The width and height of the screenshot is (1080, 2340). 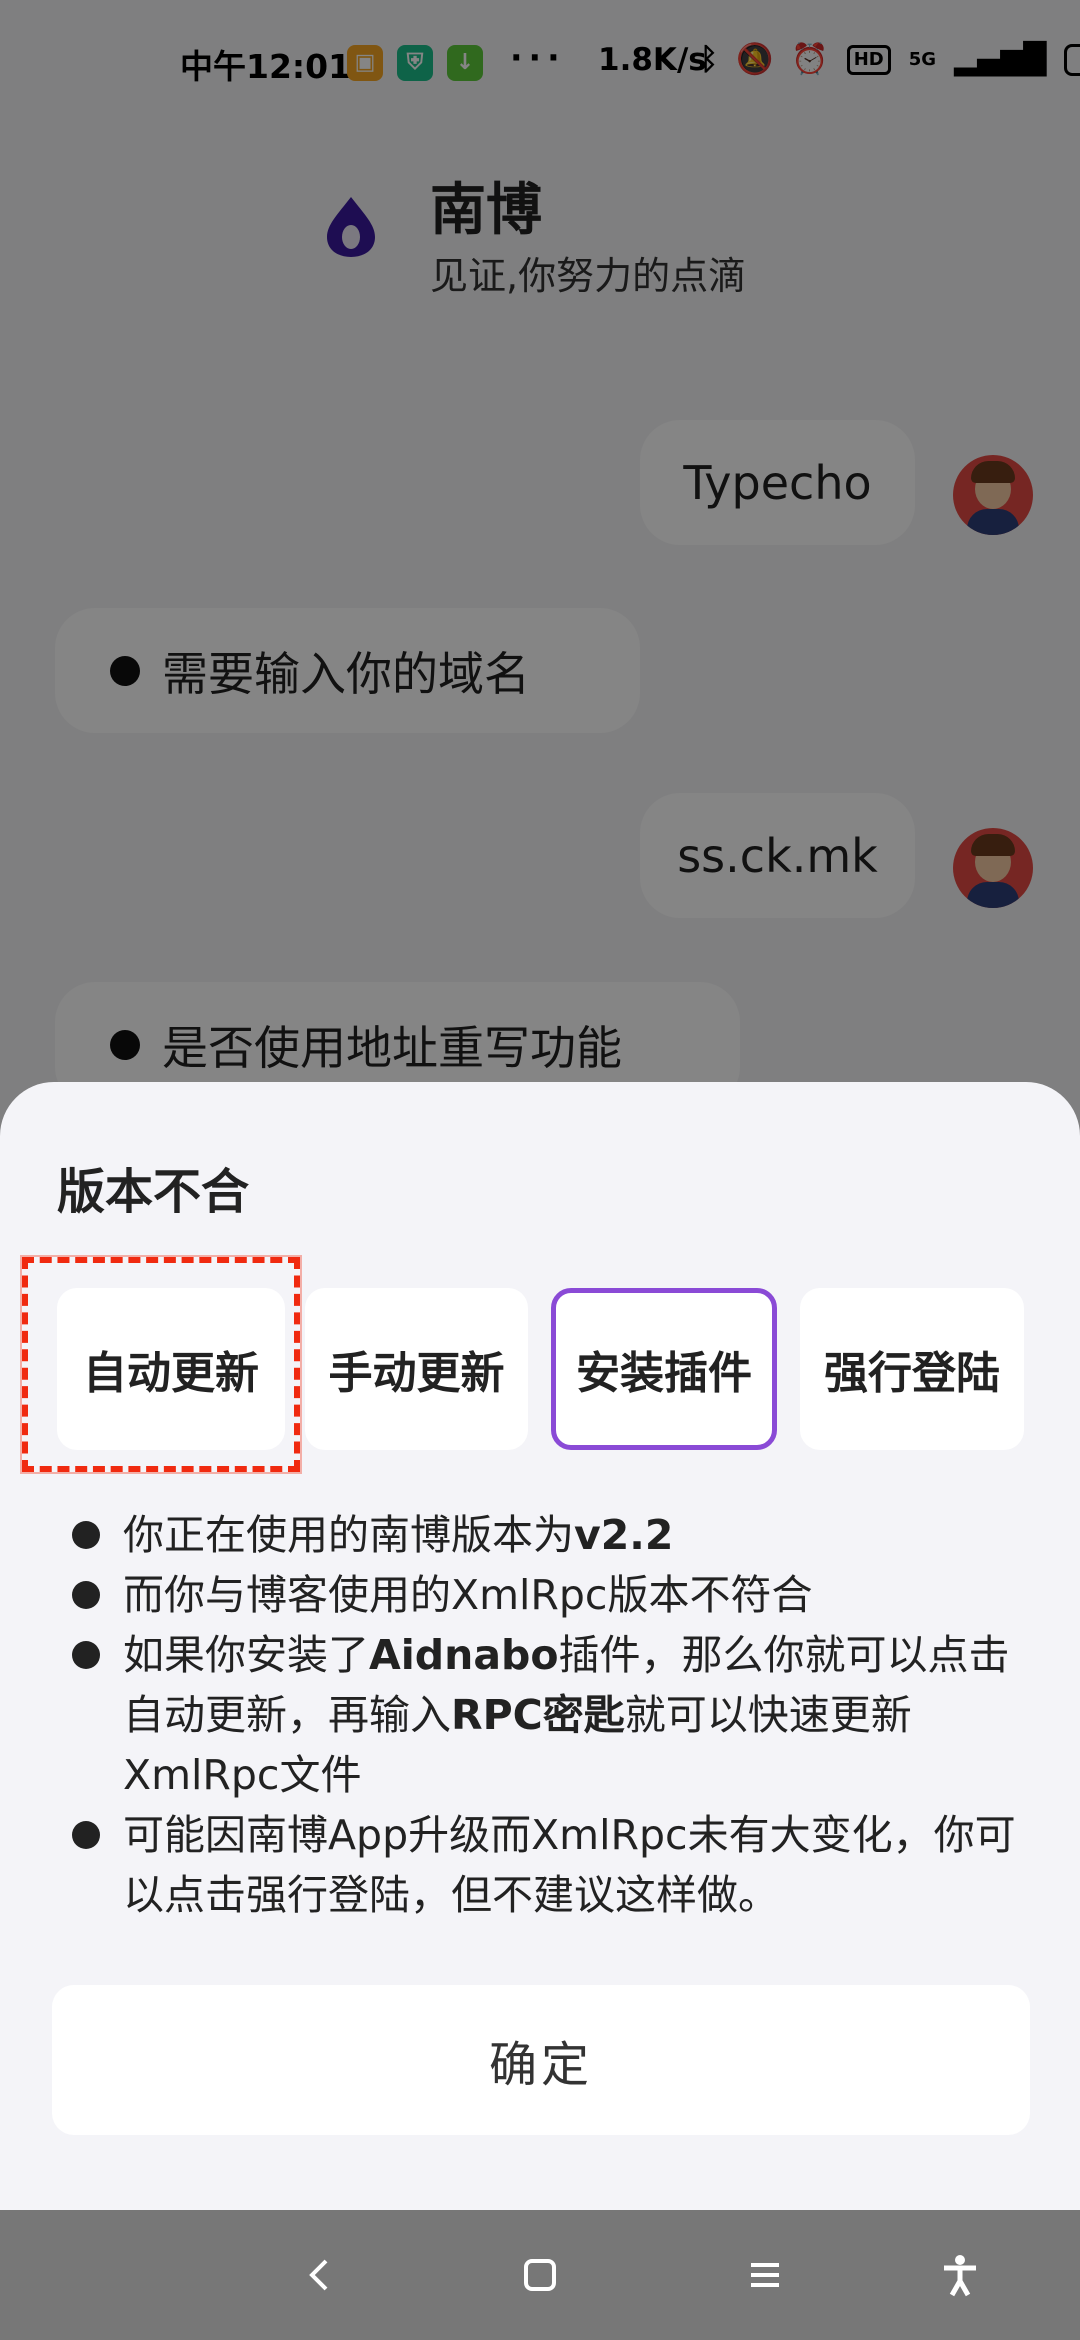 What do you see at coordinates (912, 1369) in the screenshot?
I see `force-login-button: 强行登陆` at bounding box center [912, 1369].